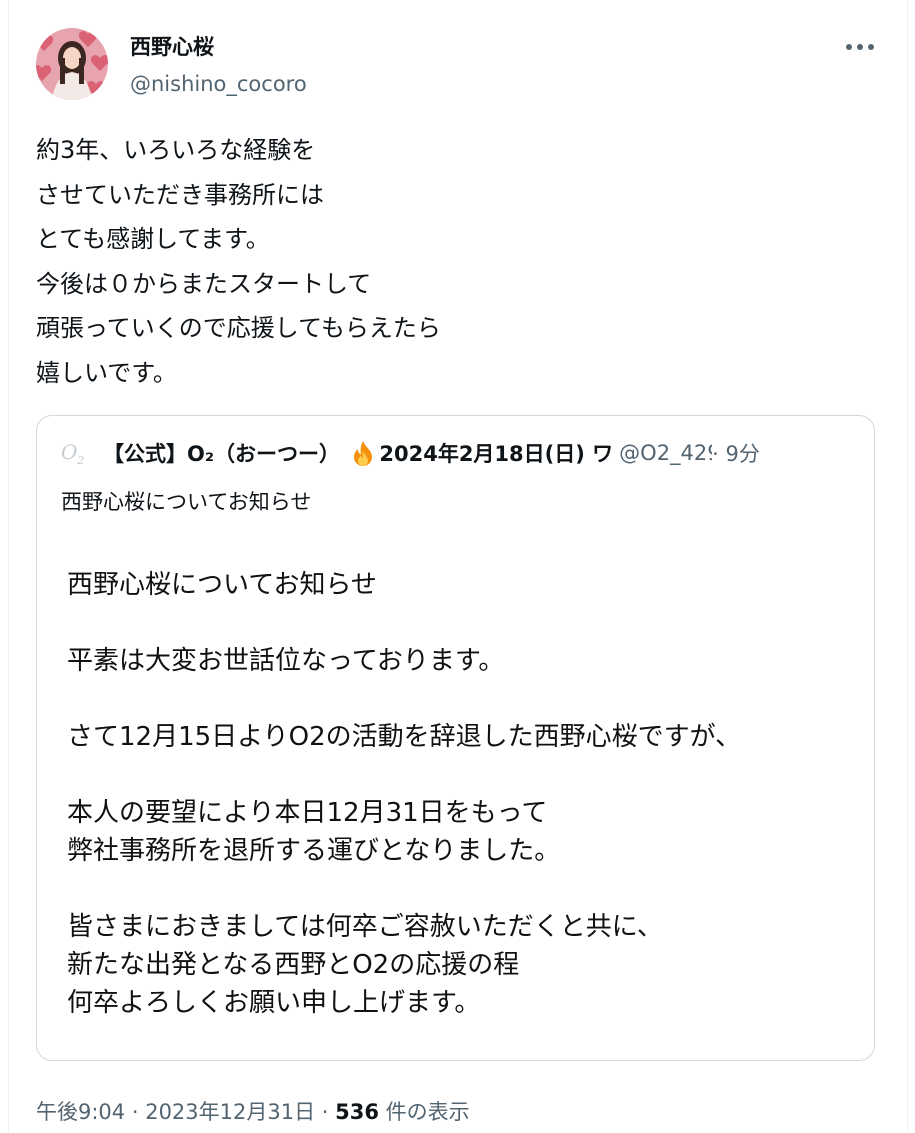  Describe the element at coordinates (186, 502) in the screenshot. I see `quoted-tweet-text: 西野心桜についてお知らせ` at that location.